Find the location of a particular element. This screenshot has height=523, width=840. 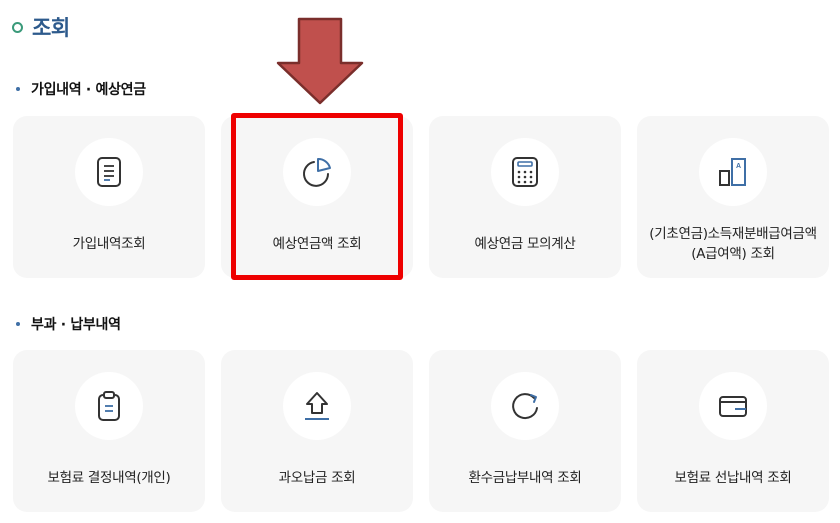

document-list-icon is located at coordinates (109, 172).